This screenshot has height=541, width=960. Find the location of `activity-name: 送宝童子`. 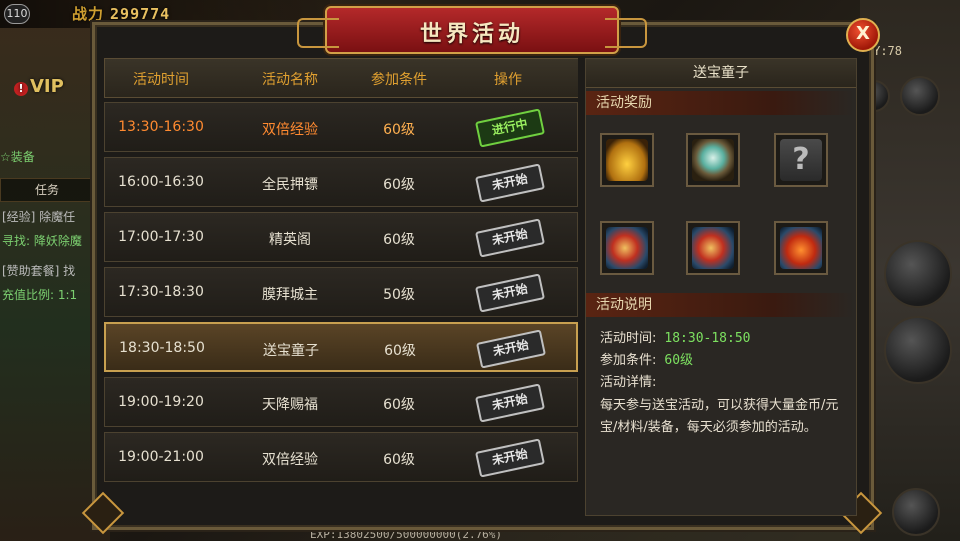

activity-name: 送宝童子 is located at coordinates (291, 351).